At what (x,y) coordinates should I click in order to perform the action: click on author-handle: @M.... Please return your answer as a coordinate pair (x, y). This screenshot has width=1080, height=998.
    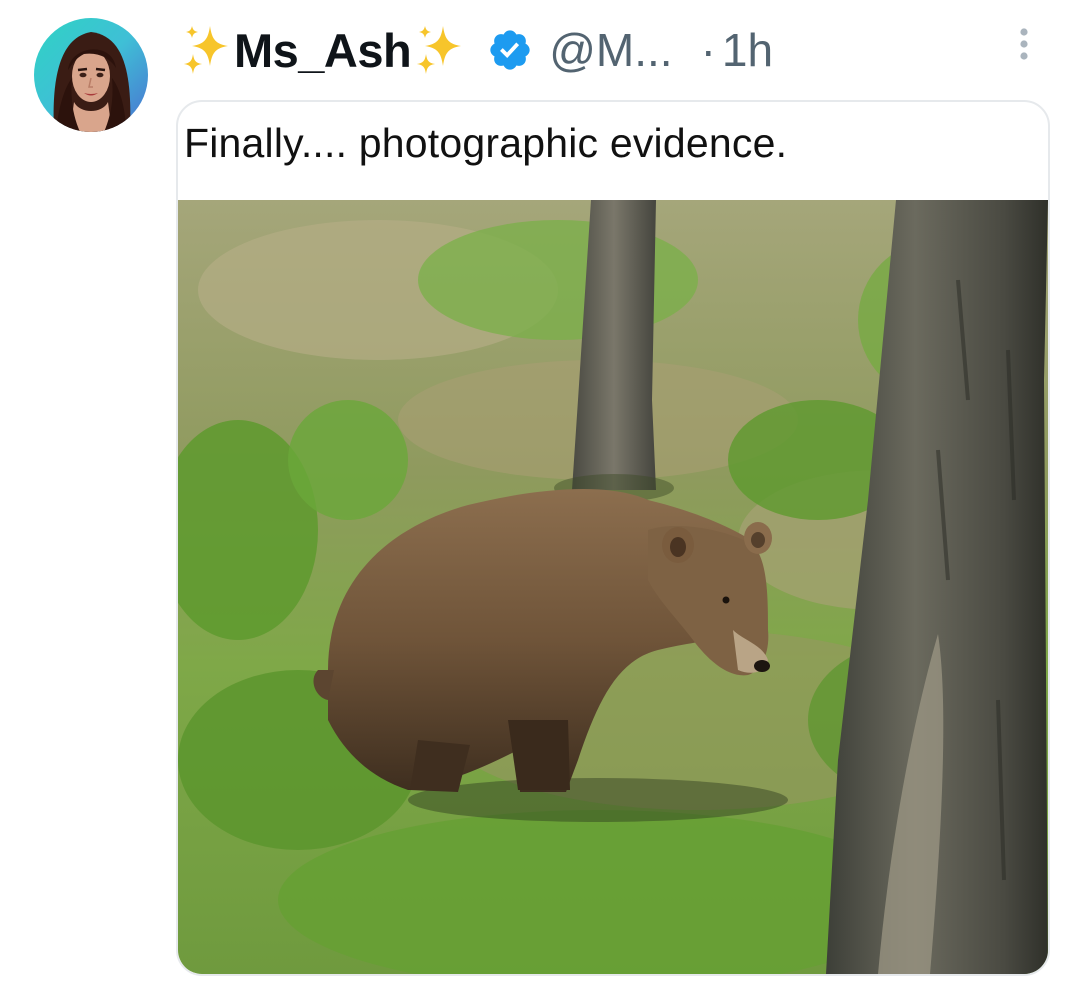
    Looking at the image, I should click on (610, 50).